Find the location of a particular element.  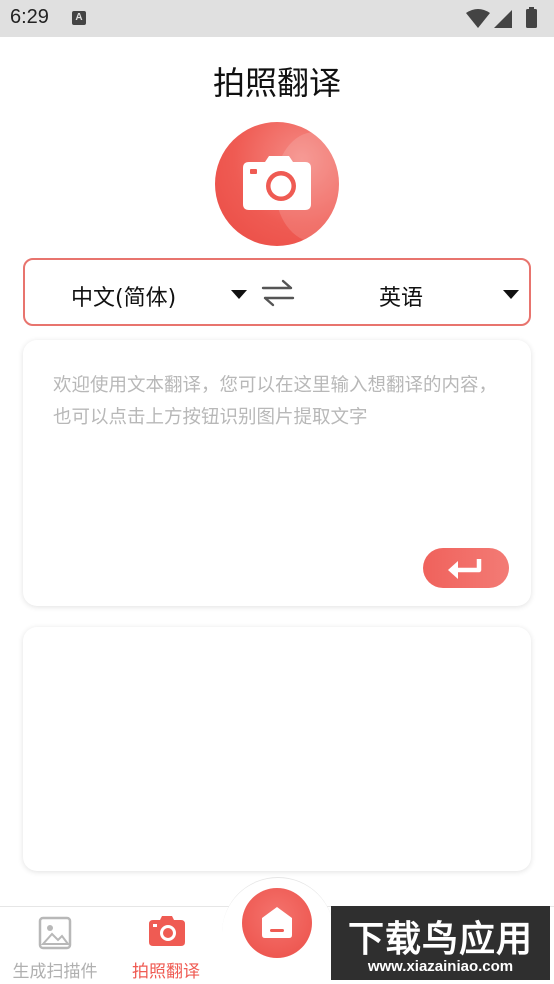

home-icon is located at coordinates (277, 922).